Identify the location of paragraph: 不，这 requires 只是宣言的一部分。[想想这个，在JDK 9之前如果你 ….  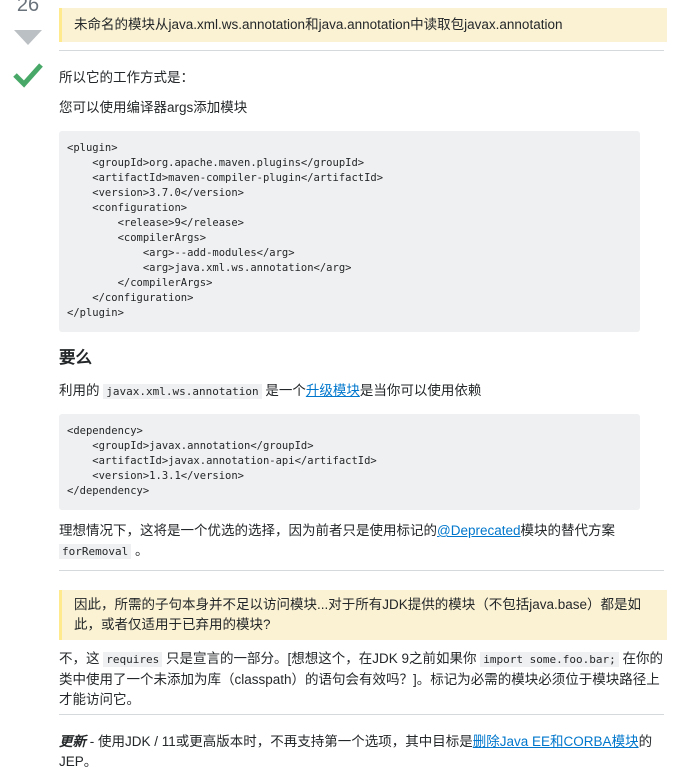
(361, 679).